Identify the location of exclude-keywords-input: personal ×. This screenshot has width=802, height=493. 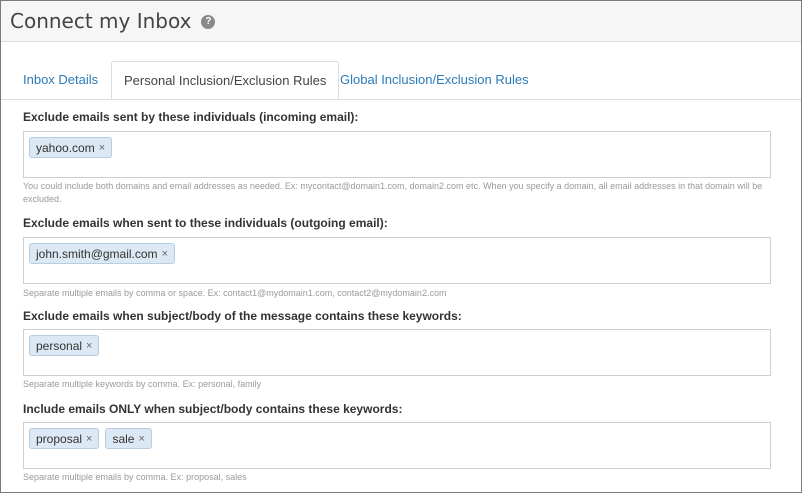
(397, 352).